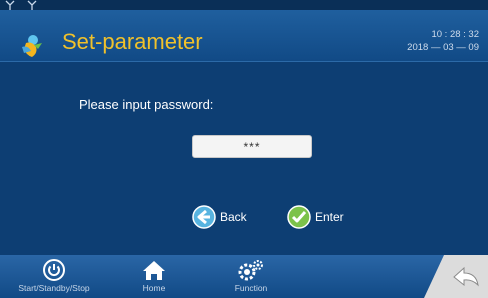  Describe the element at coordinates (455, 34) in the screenshot. I see `time-text: 10 : 28 : 32` at that location.